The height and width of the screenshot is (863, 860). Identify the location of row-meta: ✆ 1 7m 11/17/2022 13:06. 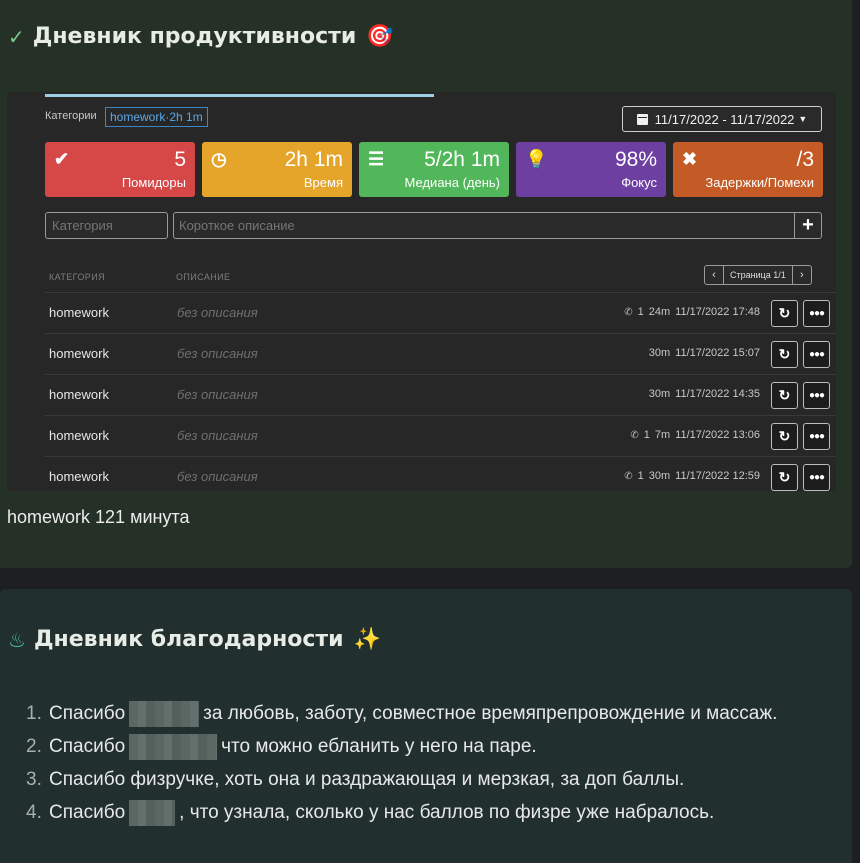
(695, 435).